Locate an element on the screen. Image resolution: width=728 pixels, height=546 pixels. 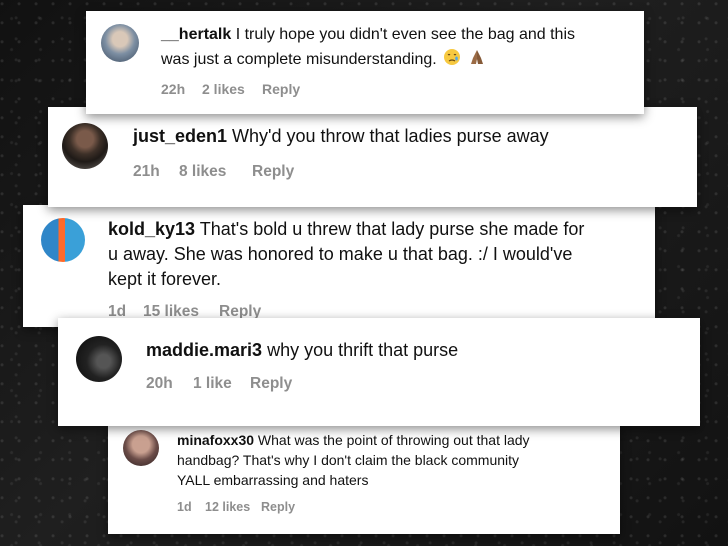
comment-meta: 21h 8 likes Reply is located at coordinates (213, 172).